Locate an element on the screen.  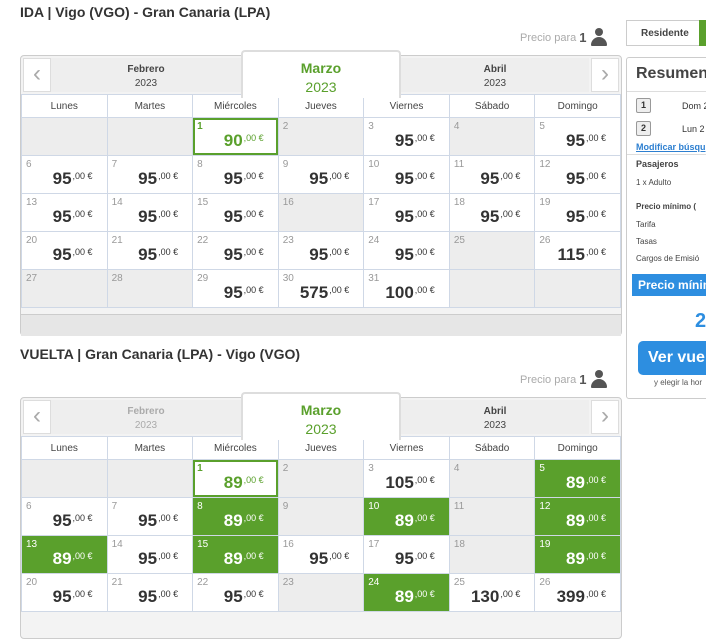
day-cell: 26 115,00 € is located at coordinates (577, 250).